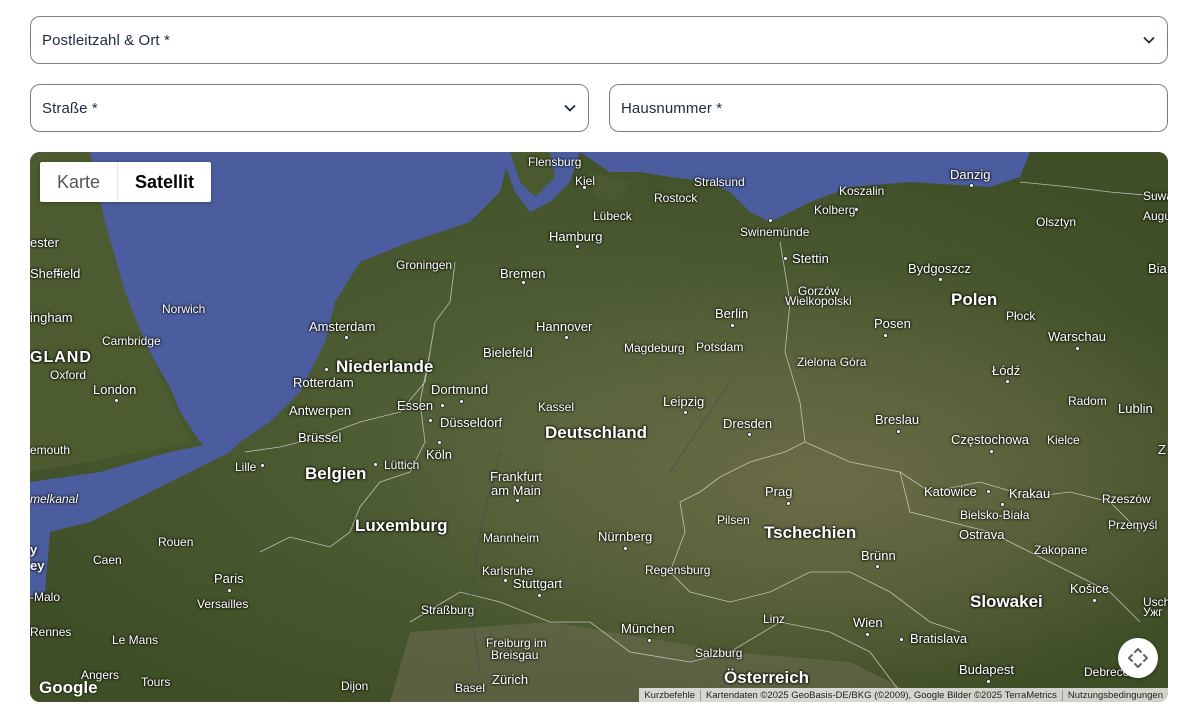 The height and width of the screenshot is (722, 1202). I want to click on city-label: Częstochowa, so click(990, 439).